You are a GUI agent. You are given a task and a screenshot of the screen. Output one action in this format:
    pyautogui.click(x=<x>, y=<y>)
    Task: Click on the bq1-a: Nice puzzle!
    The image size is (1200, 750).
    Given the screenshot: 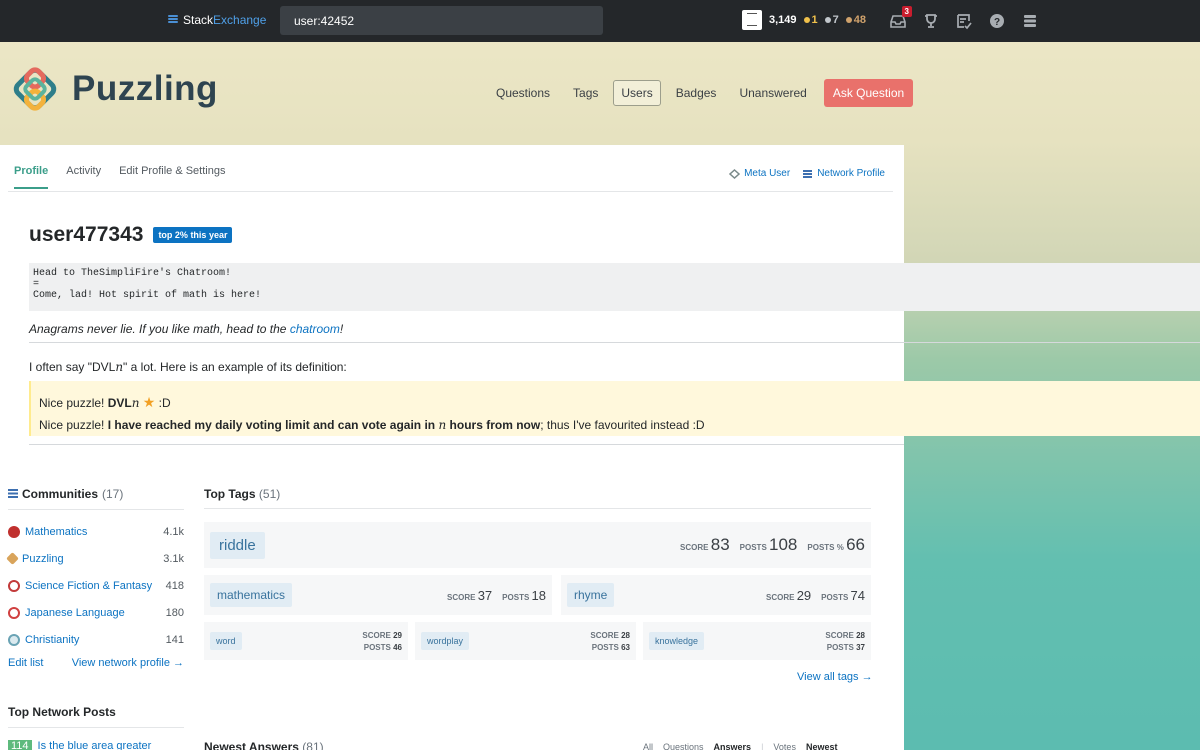 What is the action you would take?
    pyautogui.click(x=73, y=403)
    